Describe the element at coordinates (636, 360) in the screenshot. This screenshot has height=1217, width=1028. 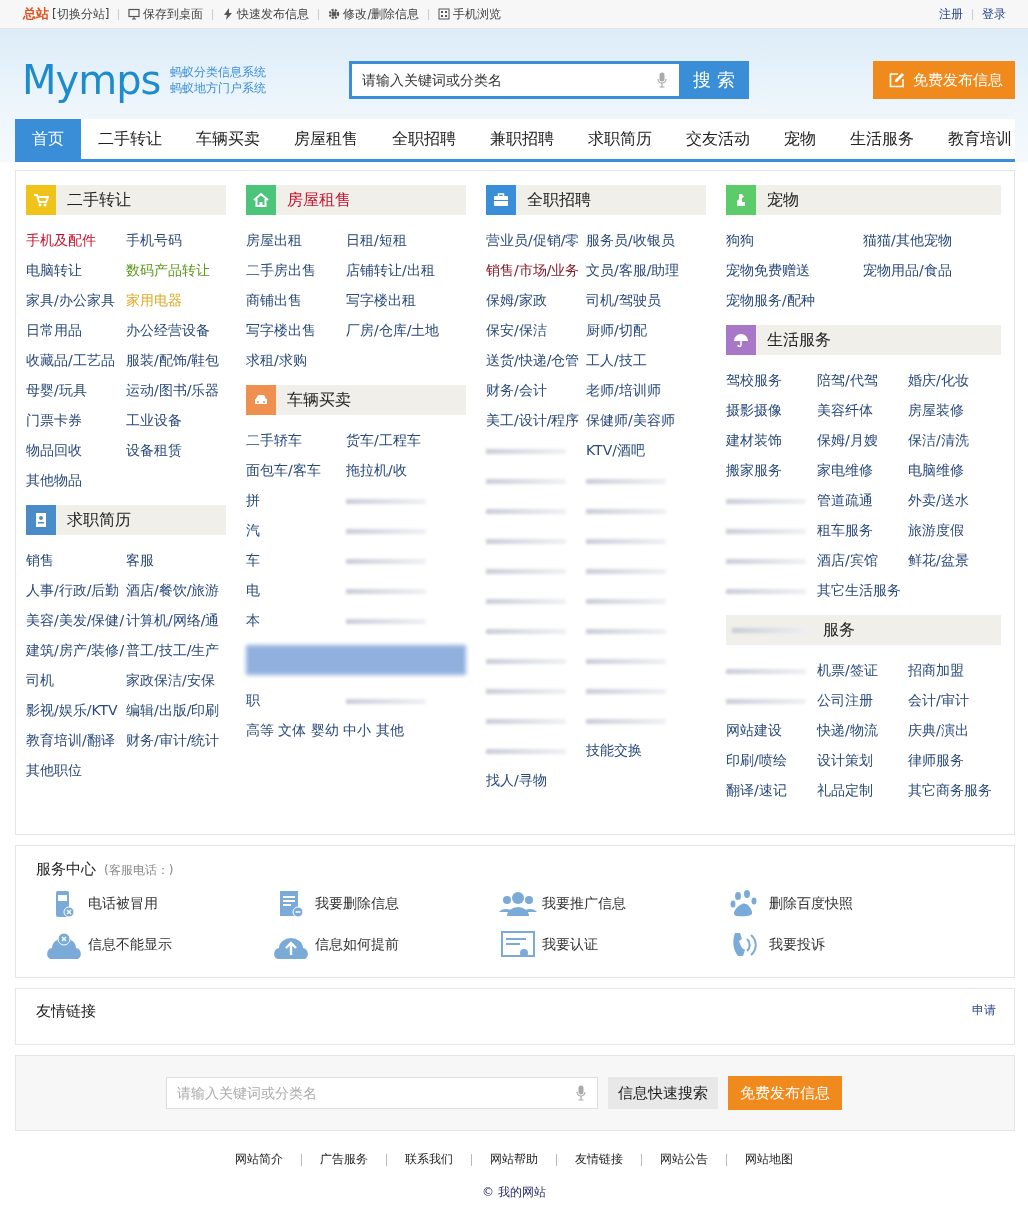
I see `category-link: 工人/技工` at that location.